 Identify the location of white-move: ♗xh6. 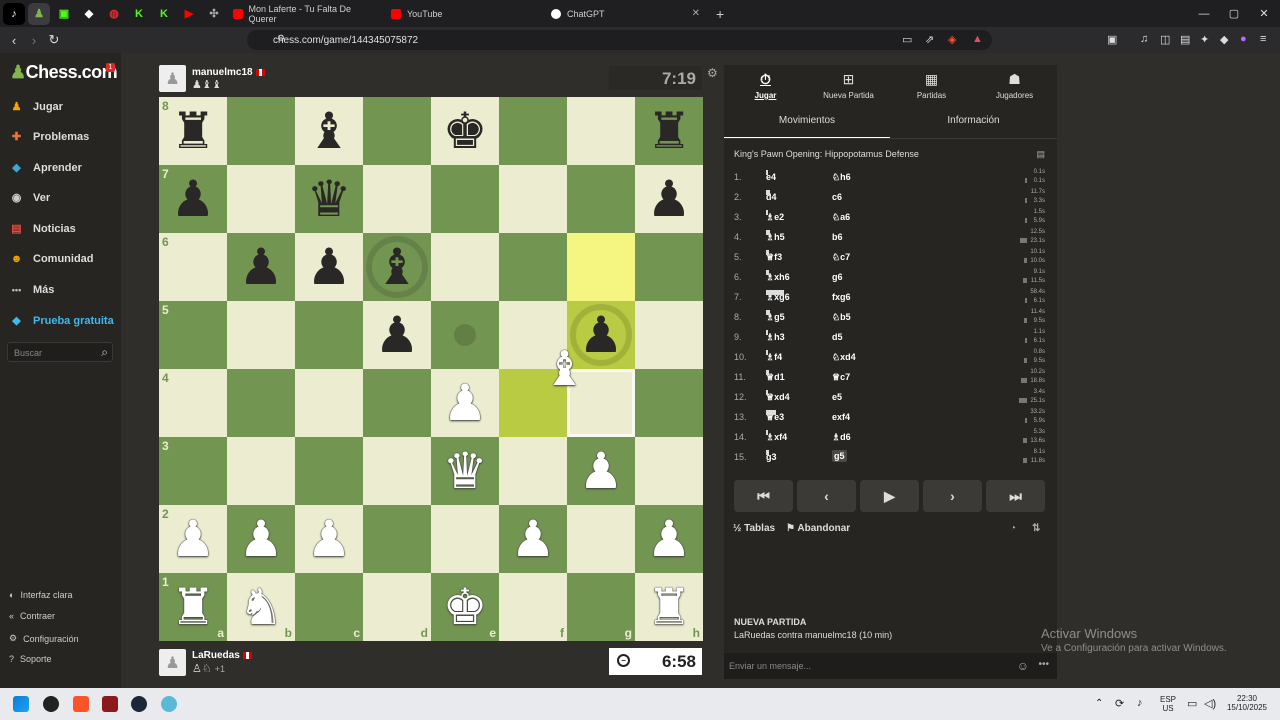
(778, 277).